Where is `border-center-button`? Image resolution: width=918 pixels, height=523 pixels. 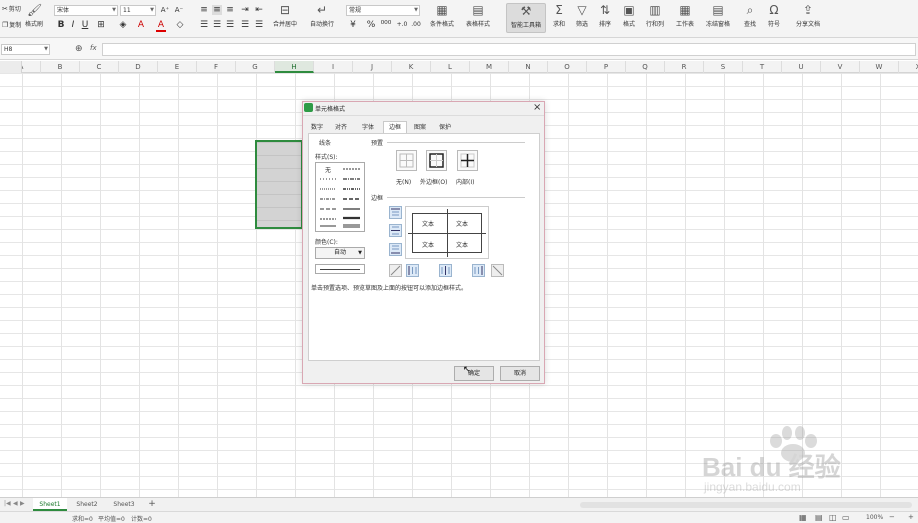 border-center-button is located at coordinates (445, 270).